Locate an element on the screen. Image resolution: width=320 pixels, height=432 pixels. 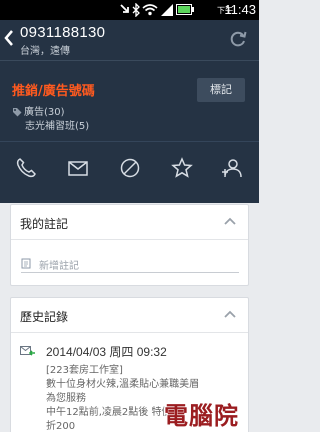
back-arrow-icon is located at coordinates (9, 38).